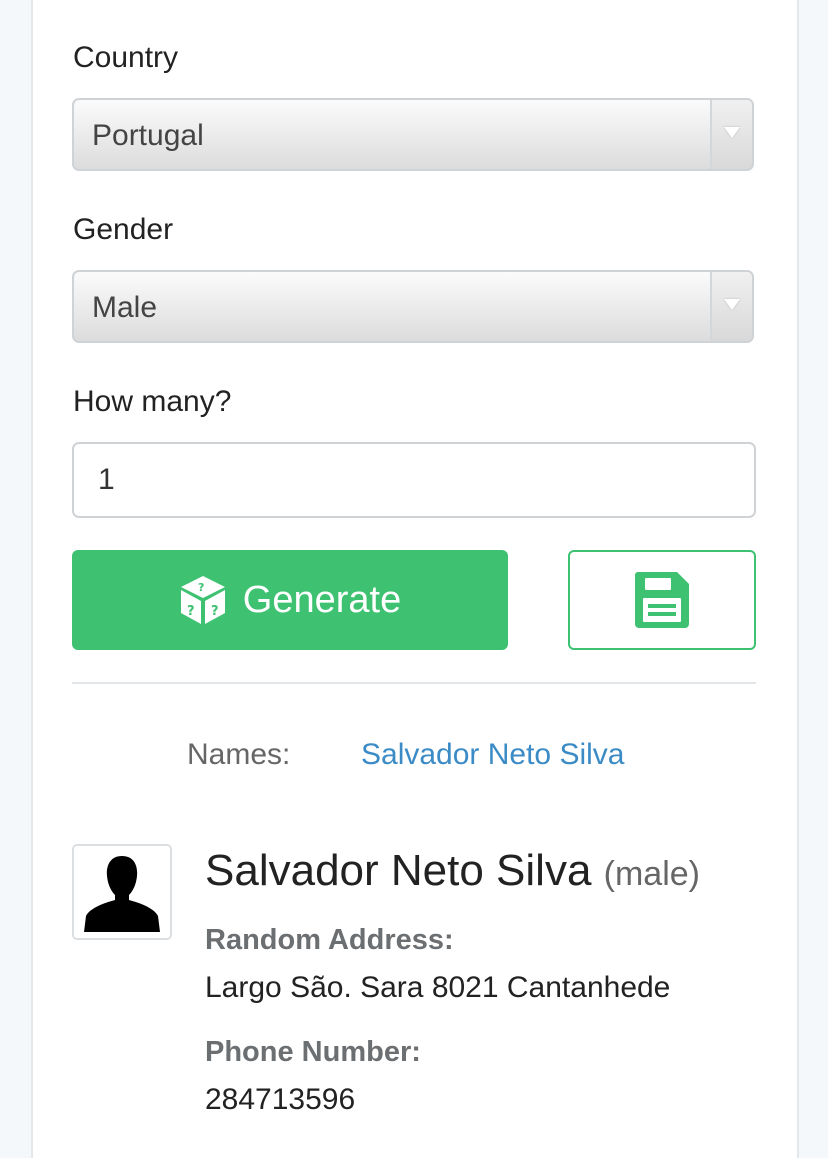  I want to click on count-label: How many?, so click(152, 401).